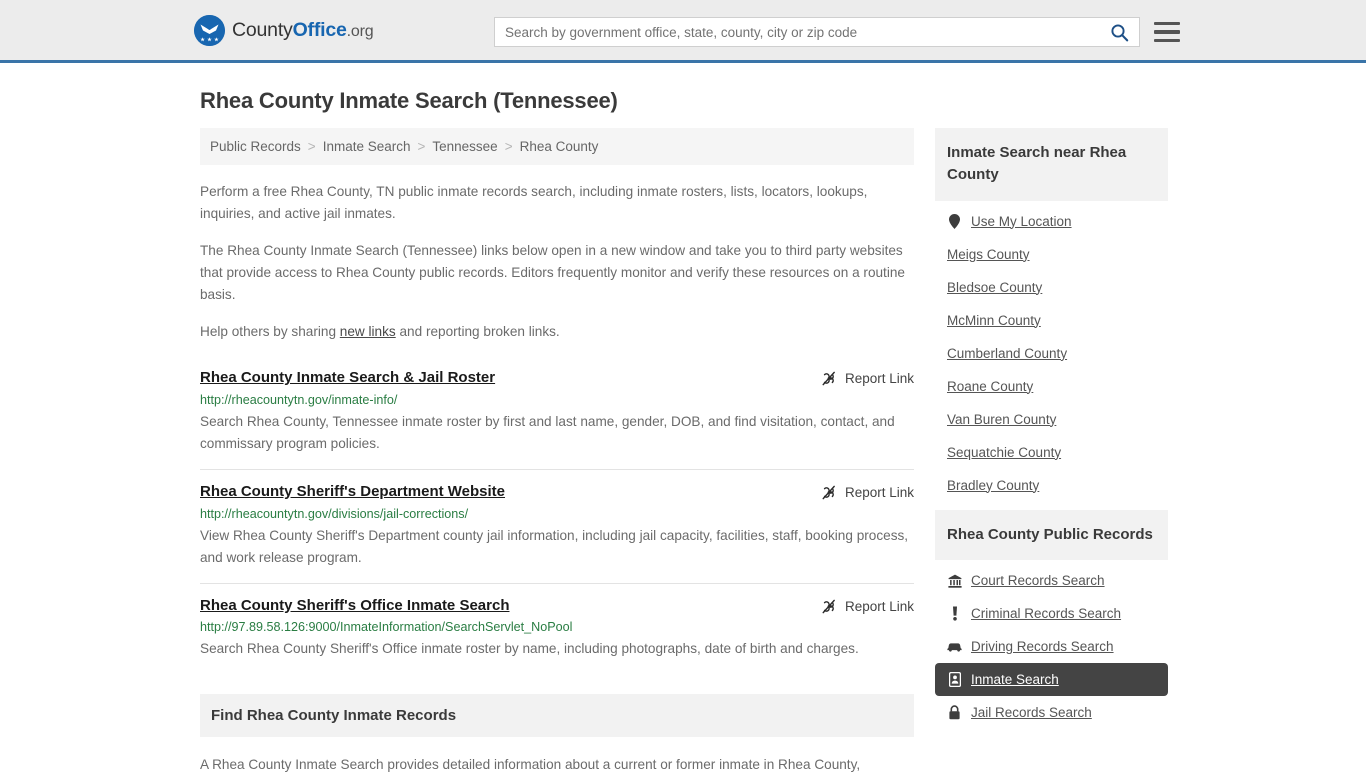 Image resolution: width=1366 pixels, height=776 pixels. I want to click on sidebar-item-label: Court Records Search, so click(1038, 581).